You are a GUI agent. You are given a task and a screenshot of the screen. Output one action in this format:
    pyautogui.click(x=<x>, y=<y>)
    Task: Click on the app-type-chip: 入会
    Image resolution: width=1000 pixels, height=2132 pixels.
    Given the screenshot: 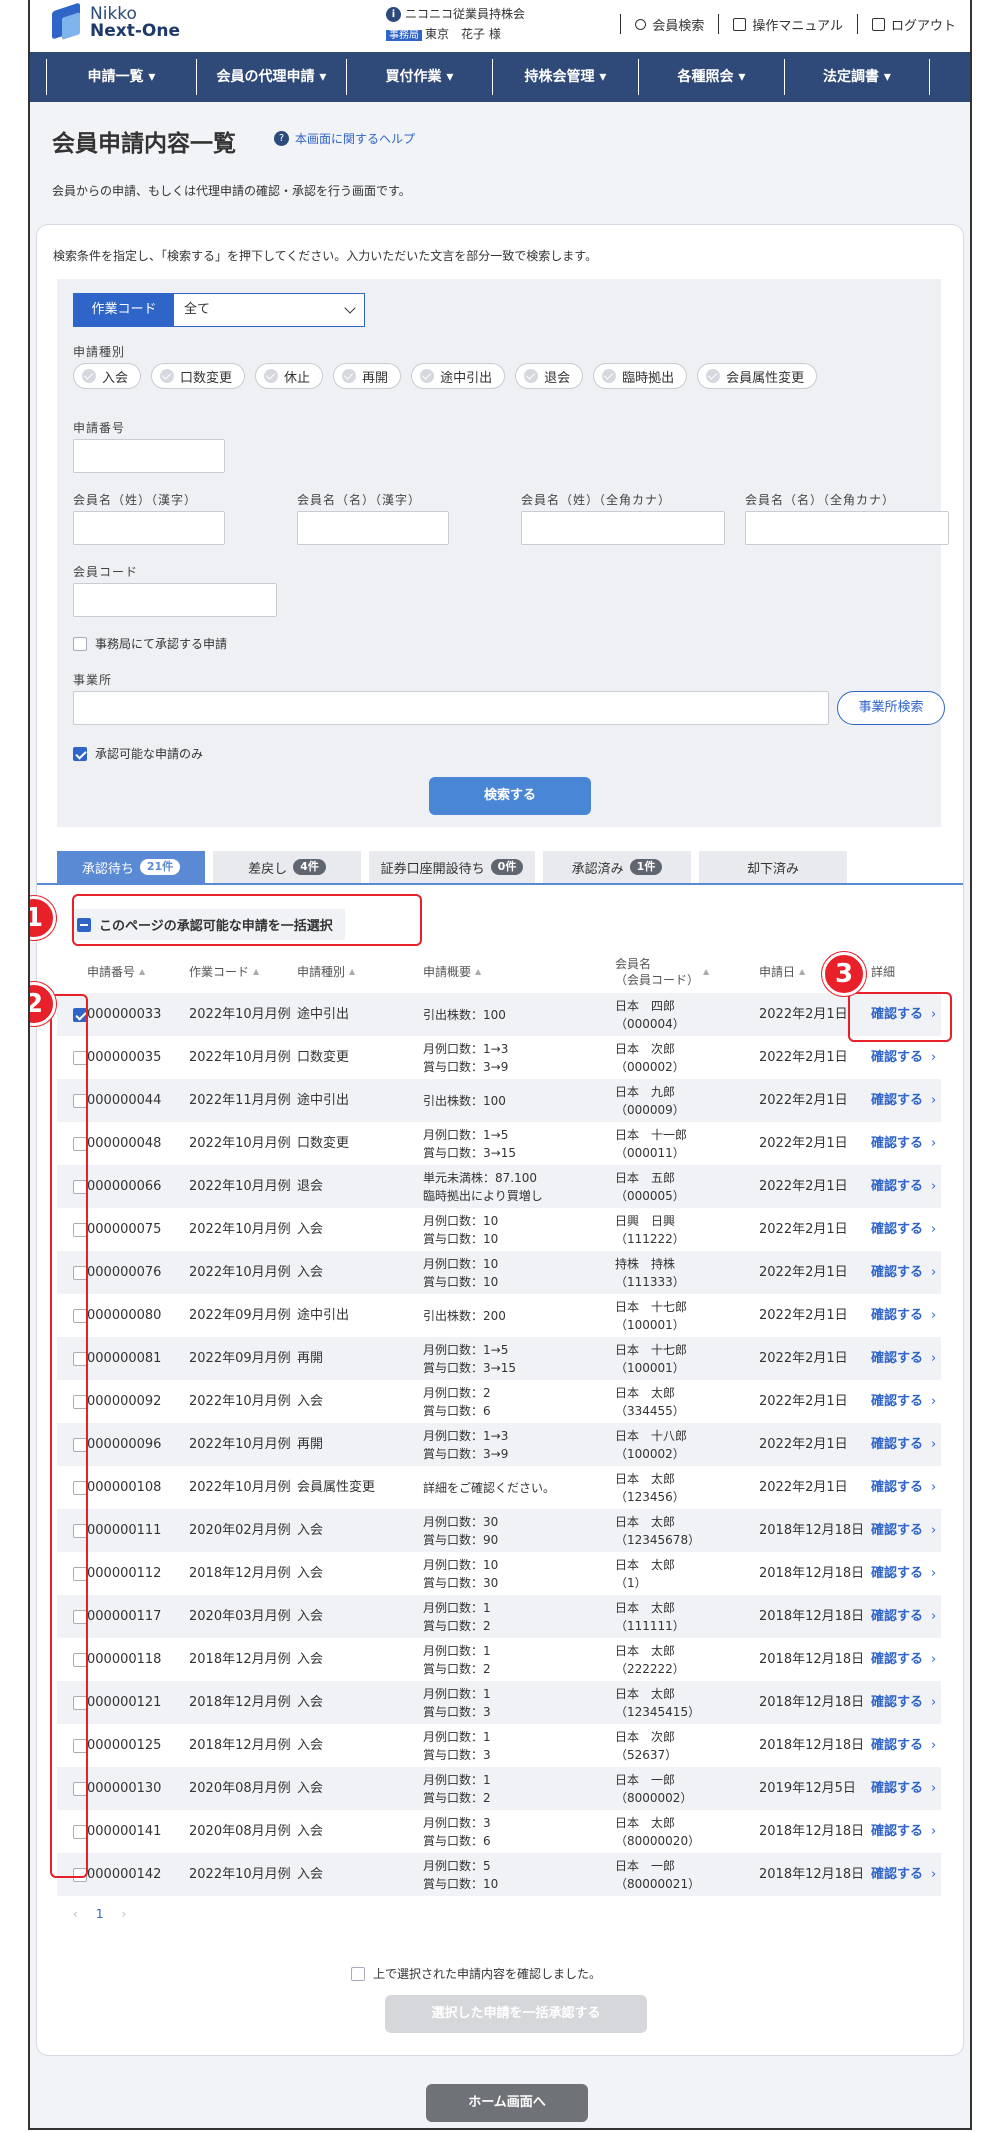 What is the action you would take?
    pyautogui.click(x=107, y=376)
    